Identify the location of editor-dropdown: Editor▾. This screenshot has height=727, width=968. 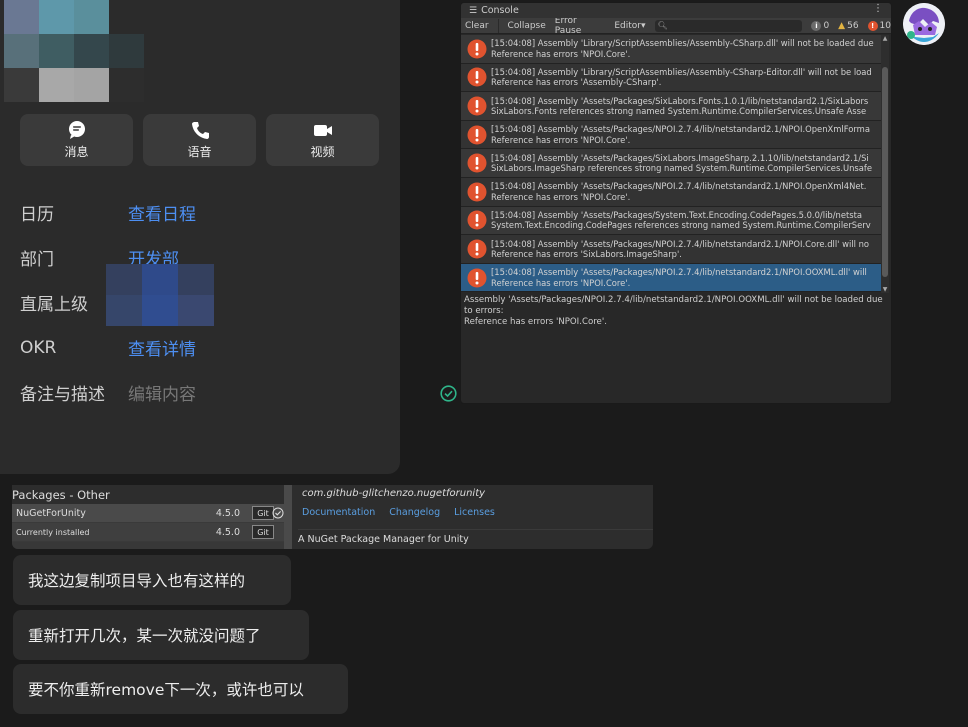
(629, 26).